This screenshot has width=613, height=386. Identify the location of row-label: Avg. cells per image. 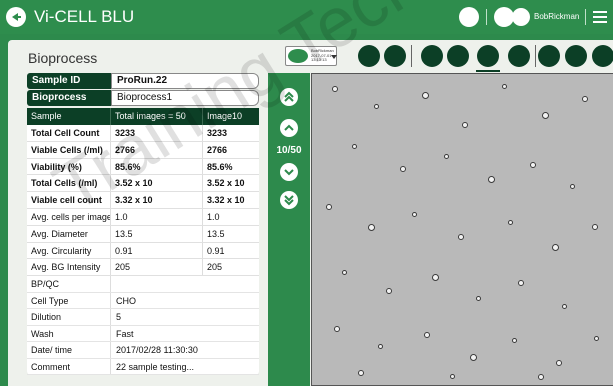
(69, 216).